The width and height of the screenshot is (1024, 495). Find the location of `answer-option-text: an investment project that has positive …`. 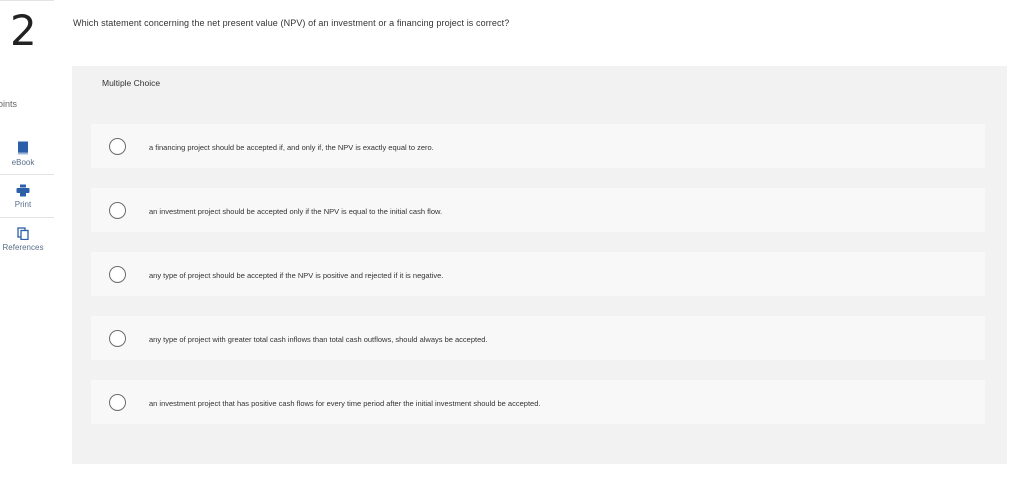

answer-option-text: an investment project that has positive … is located at coordinates (345, 403).